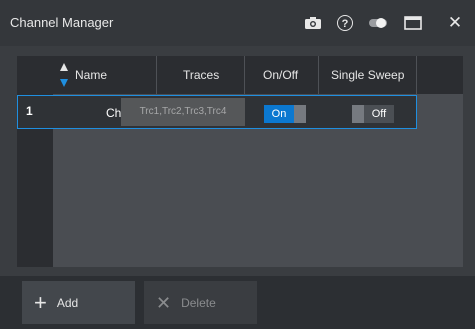  I want to click on maximize-icon, so click(413, 23).